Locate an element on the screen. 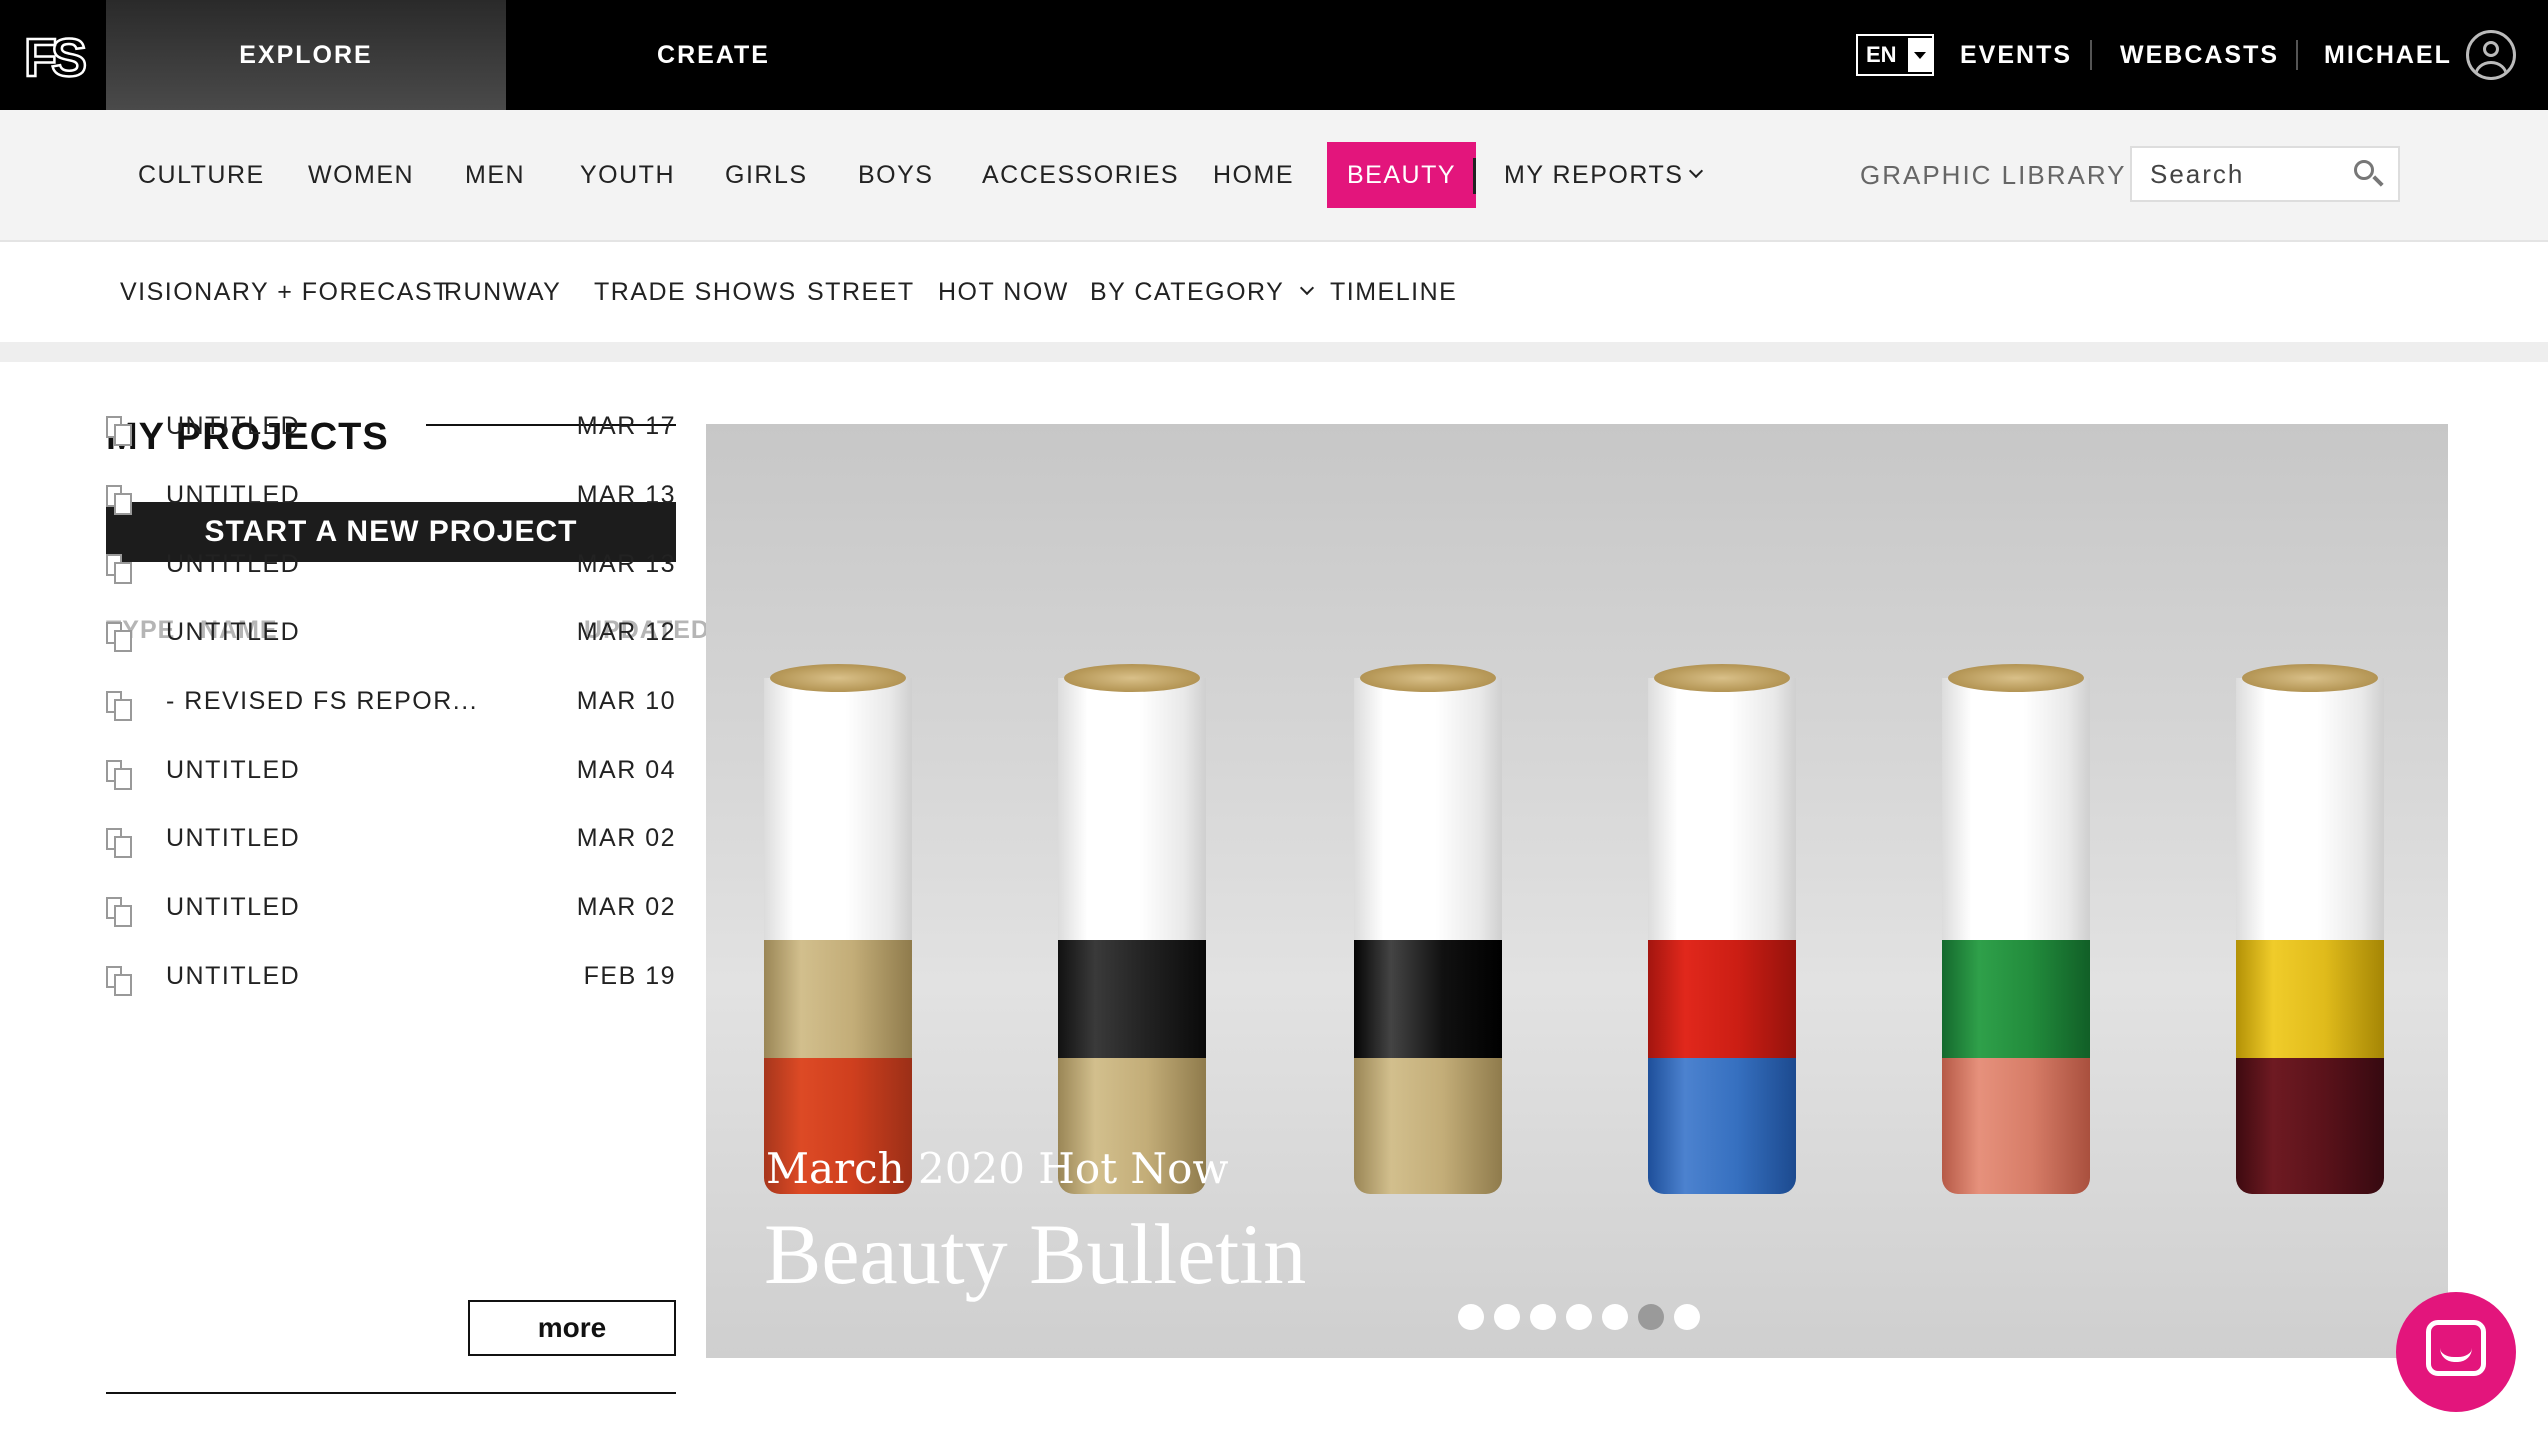 The image size is (2548, 1444). nav-item-boys: BOYS is located at coordinates (895, 175).